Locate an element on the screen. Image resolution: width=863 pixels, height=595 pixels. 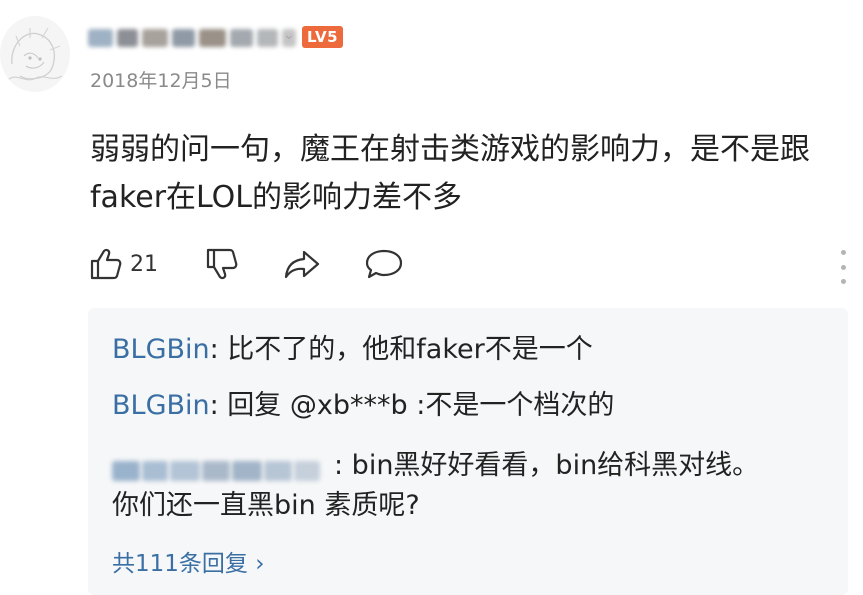
reply-button is located at coordinates (384, 264).